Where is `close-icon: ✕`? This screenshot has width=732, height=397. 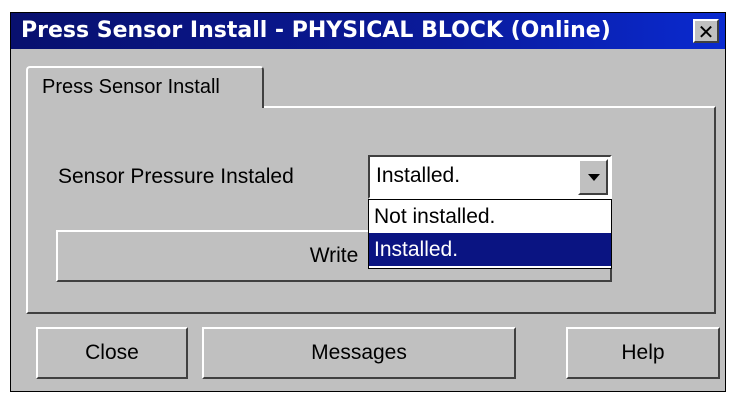
close-icon: ✕ is located at coordinates (706, 31).